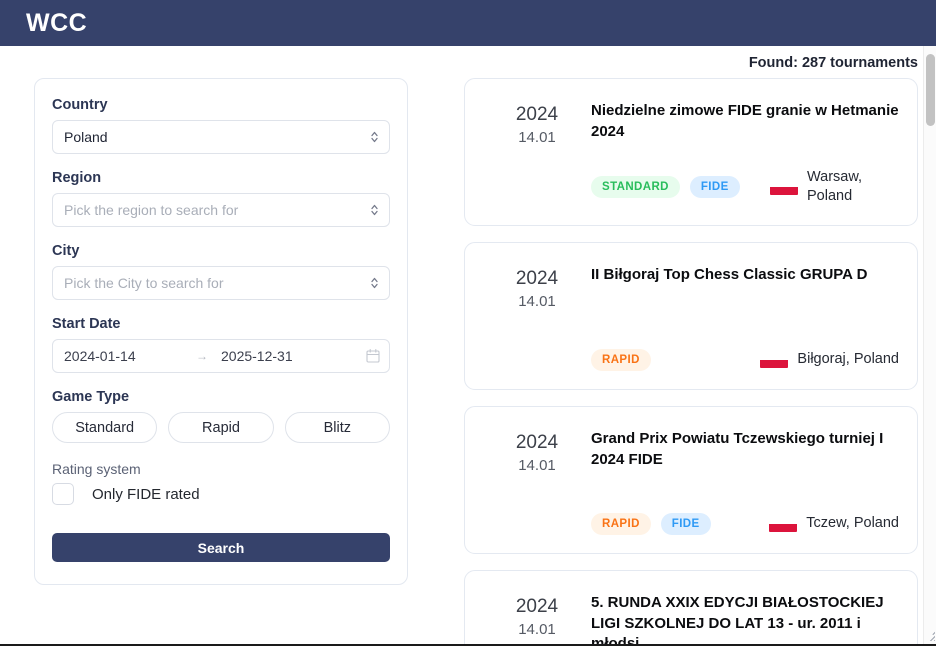 This screenshot has height=646, width=936. I want to click on only-fide-rated-row: Only FIDE rated, so click(221, 494).